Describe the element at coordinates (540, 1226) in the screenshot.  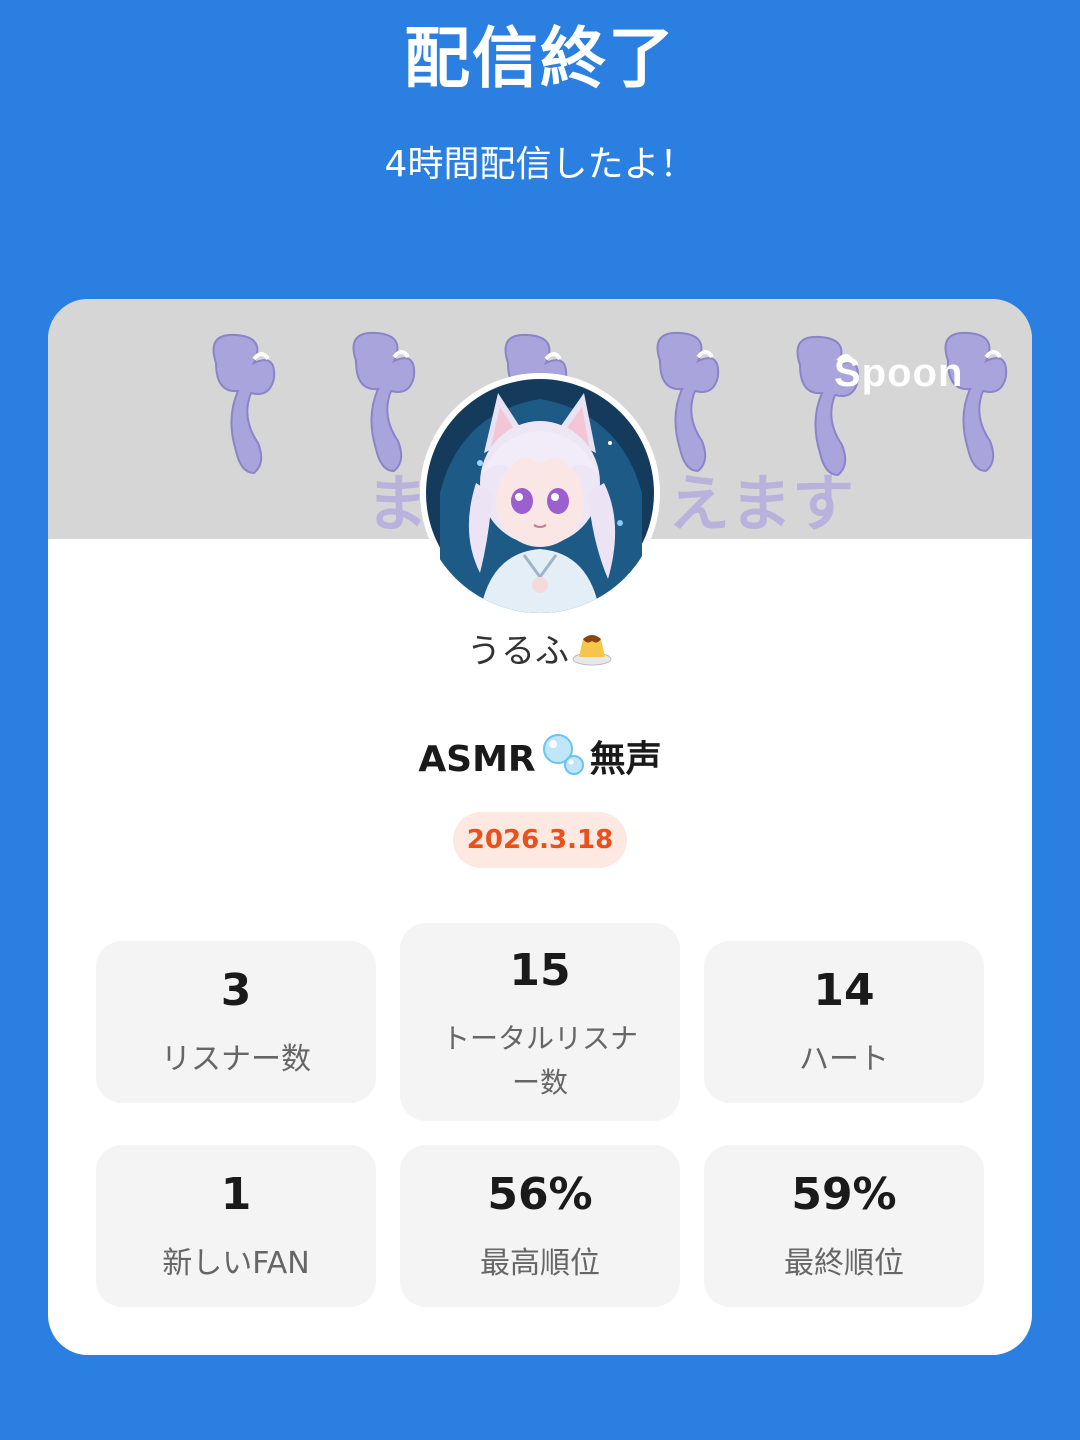
I see `stat-highest-rank: 56% 最高順位` at that location.